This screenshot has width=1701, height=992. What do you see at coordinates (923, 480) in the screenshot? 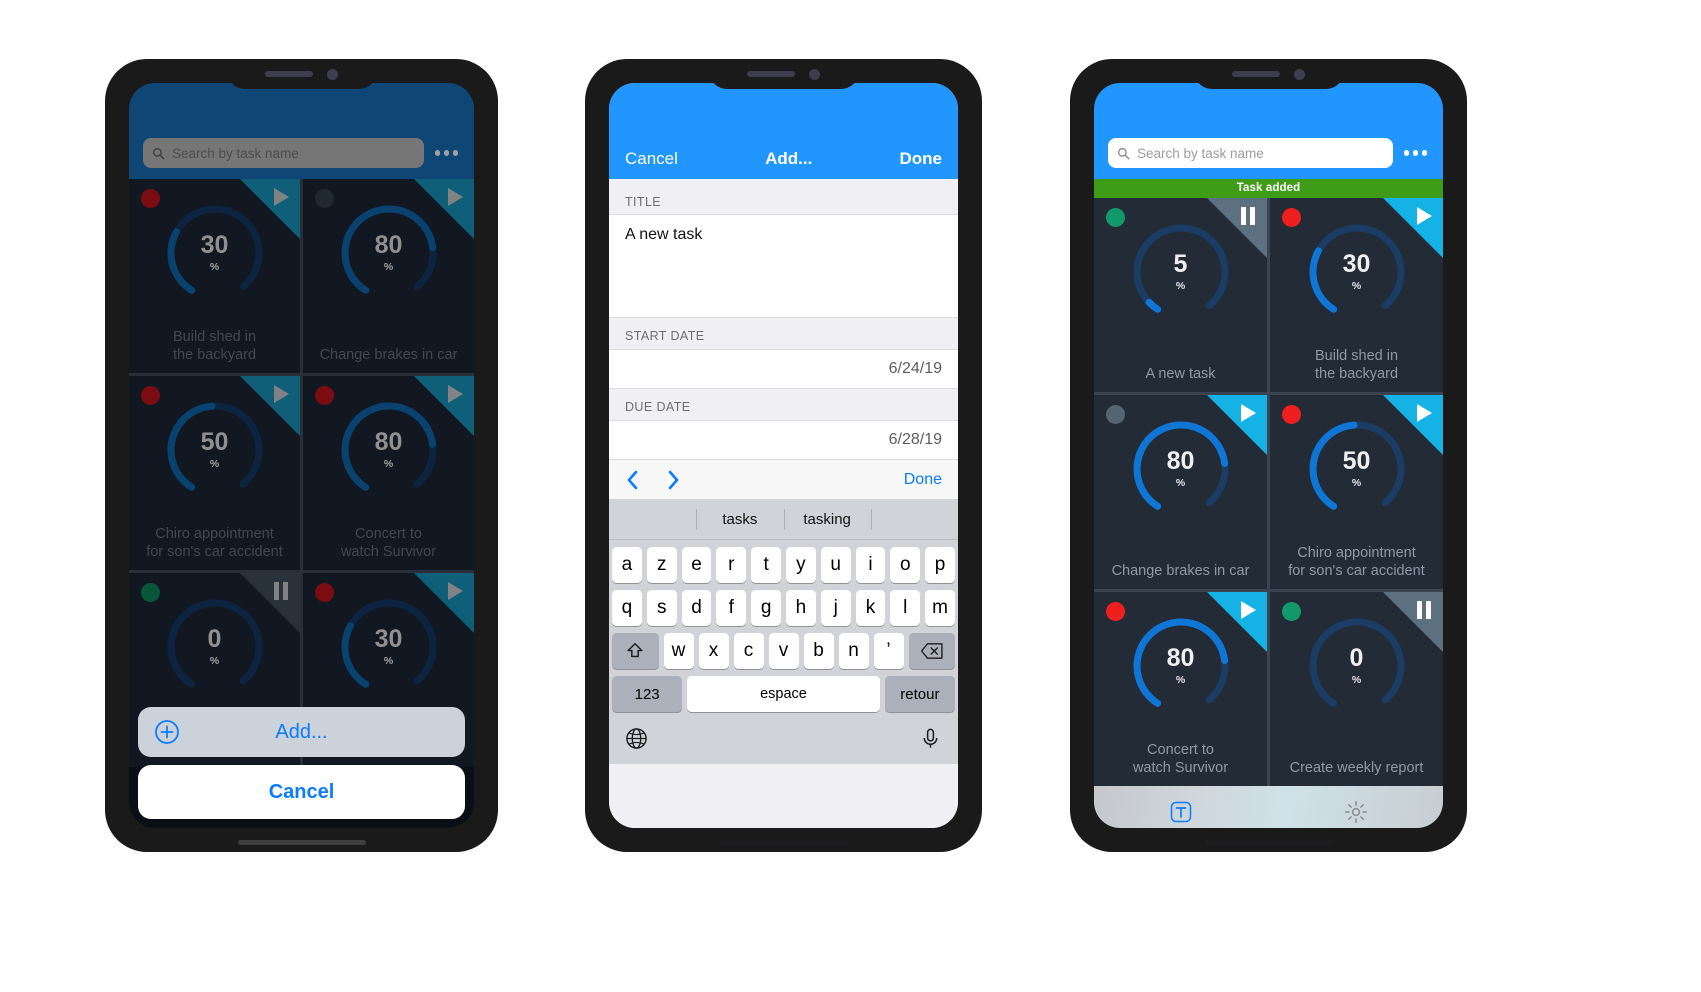
I see `accessory-done-button: Done` at bounding box center [923, 480].